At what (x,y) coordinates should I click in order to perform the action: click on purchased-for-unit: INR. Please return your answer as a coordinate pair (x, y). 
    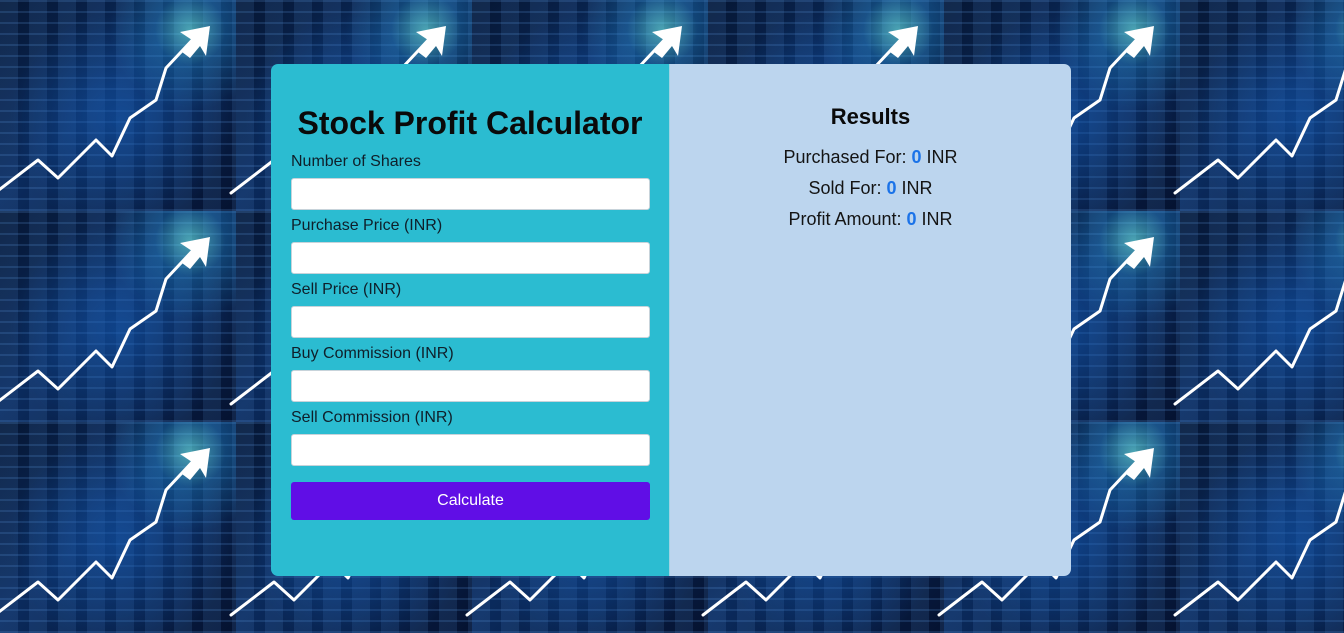
    Looking at the image, I should click on (939, 157).